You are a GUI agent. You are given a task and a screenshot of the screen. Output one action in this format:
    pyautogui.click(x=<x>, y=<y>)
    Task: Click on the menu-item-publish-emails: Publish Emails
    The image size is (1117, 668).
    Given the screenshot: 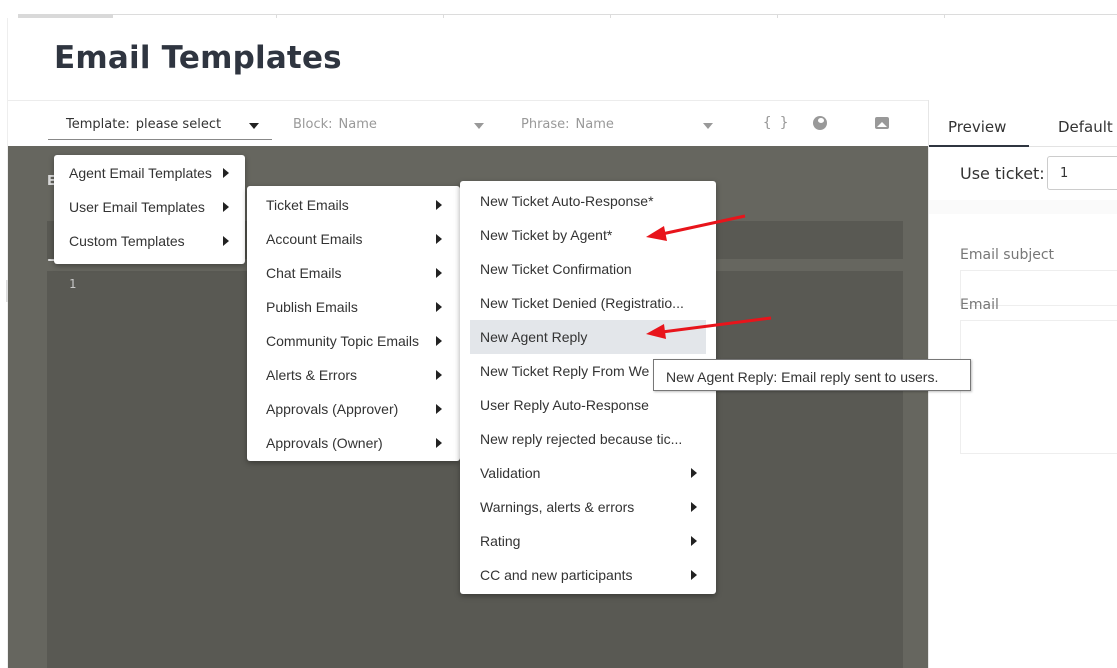 What is the action you would take?
    pyautogui.click(x=353, y=307)
    